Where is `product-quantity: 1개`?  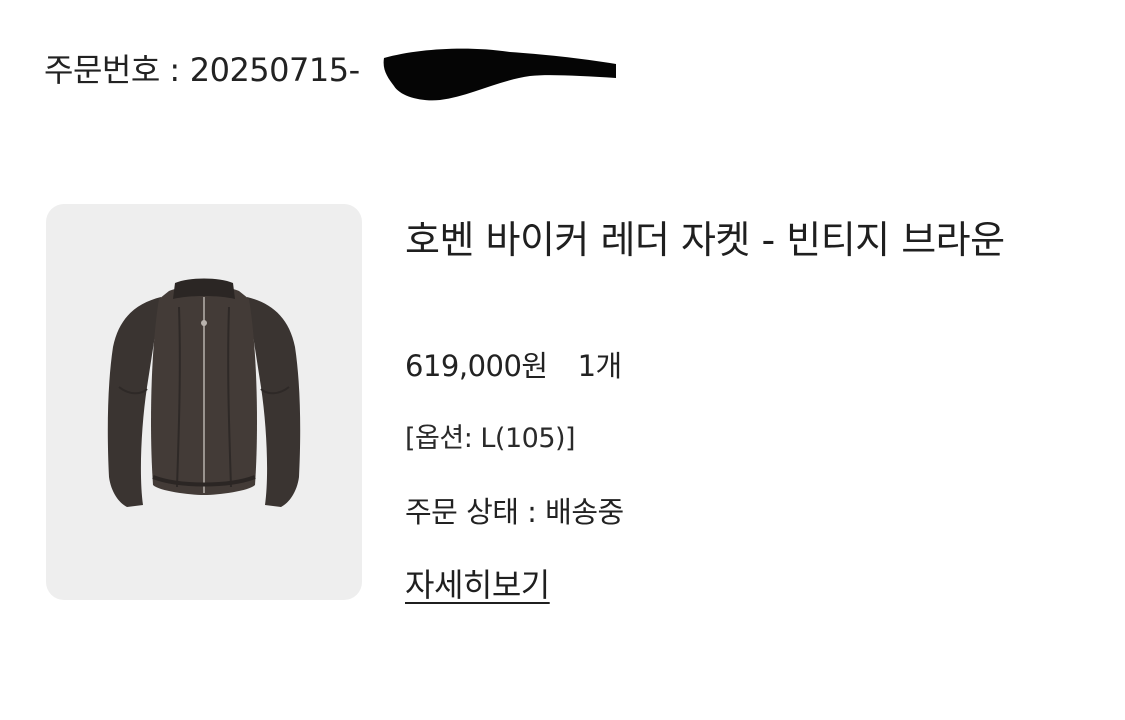 product-quantity: 1개 is located at coordinates (600, 366).